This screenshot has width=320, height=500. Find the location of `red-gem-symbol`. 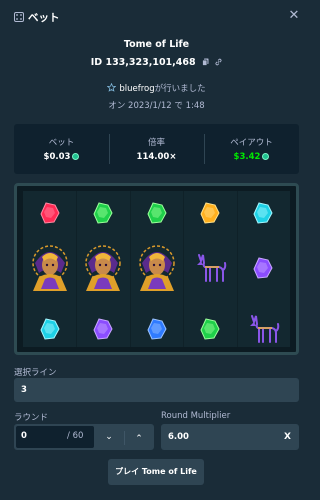

red-gem-symbol is located at coordinates (50, 213).